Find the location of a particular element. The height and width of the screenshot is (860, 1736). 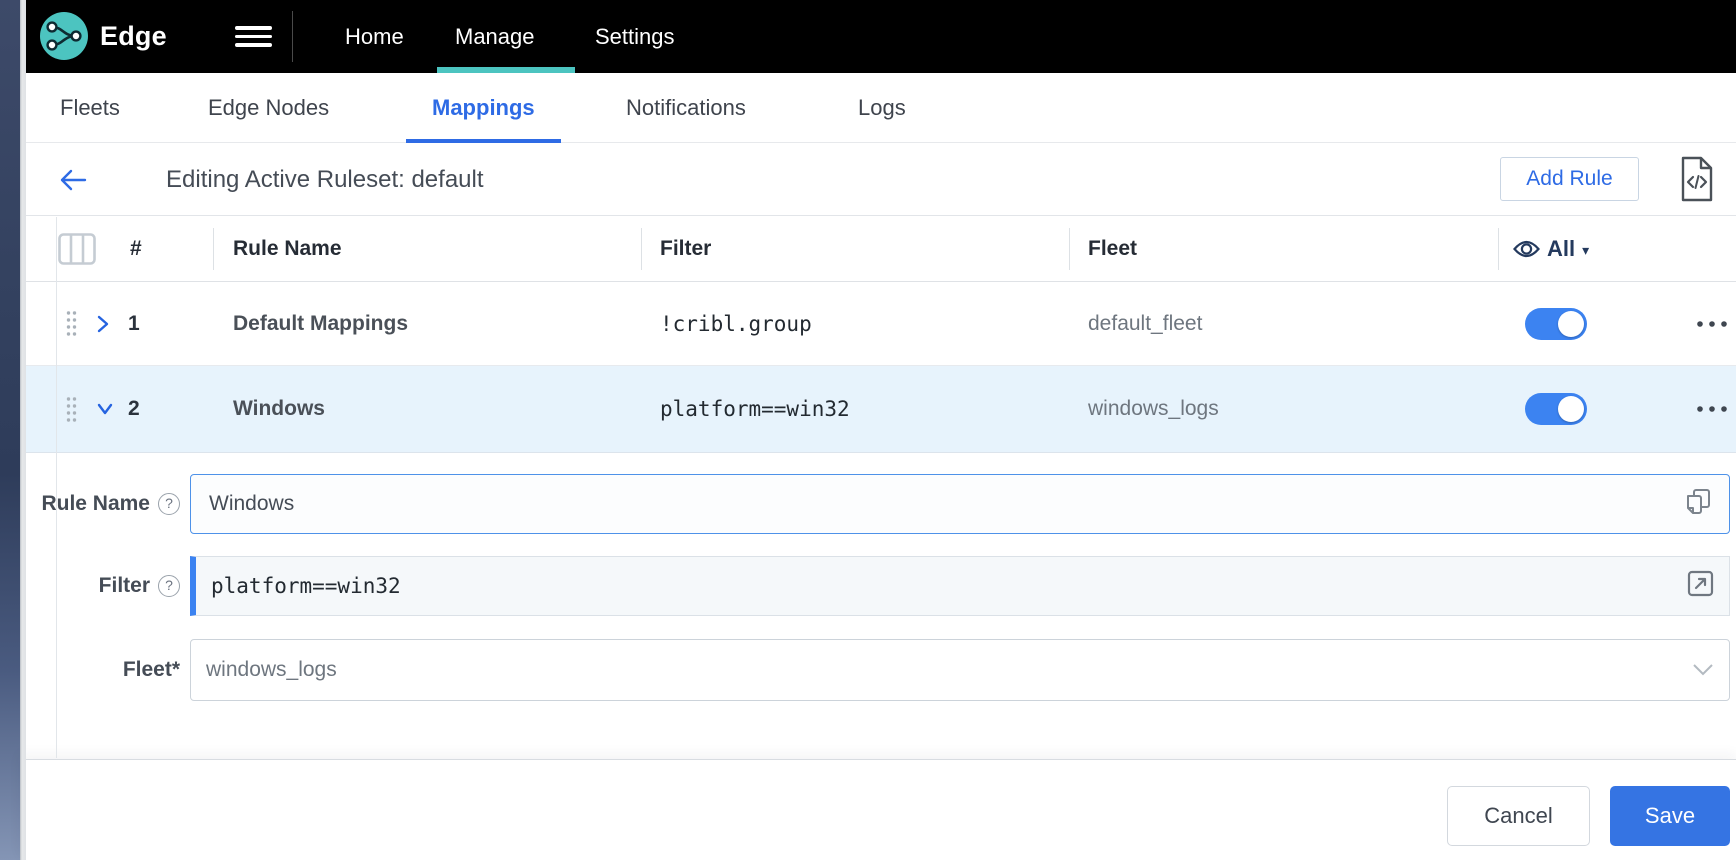

rule-fleet: default_fleet is located at coordinates (1145, 323).